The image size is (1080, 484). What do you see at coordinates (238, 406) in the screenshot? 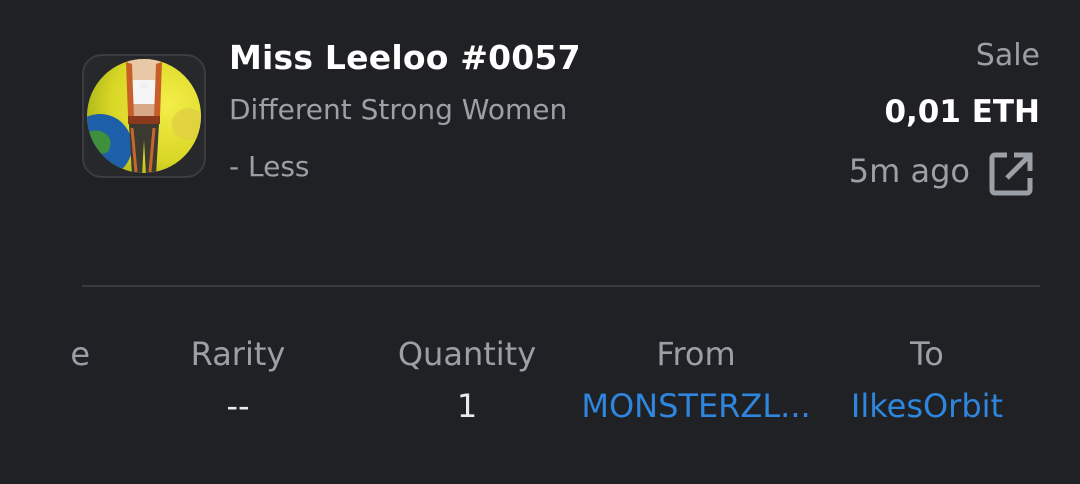
I see `rarity-value: --` at bounding box center [238, 406].